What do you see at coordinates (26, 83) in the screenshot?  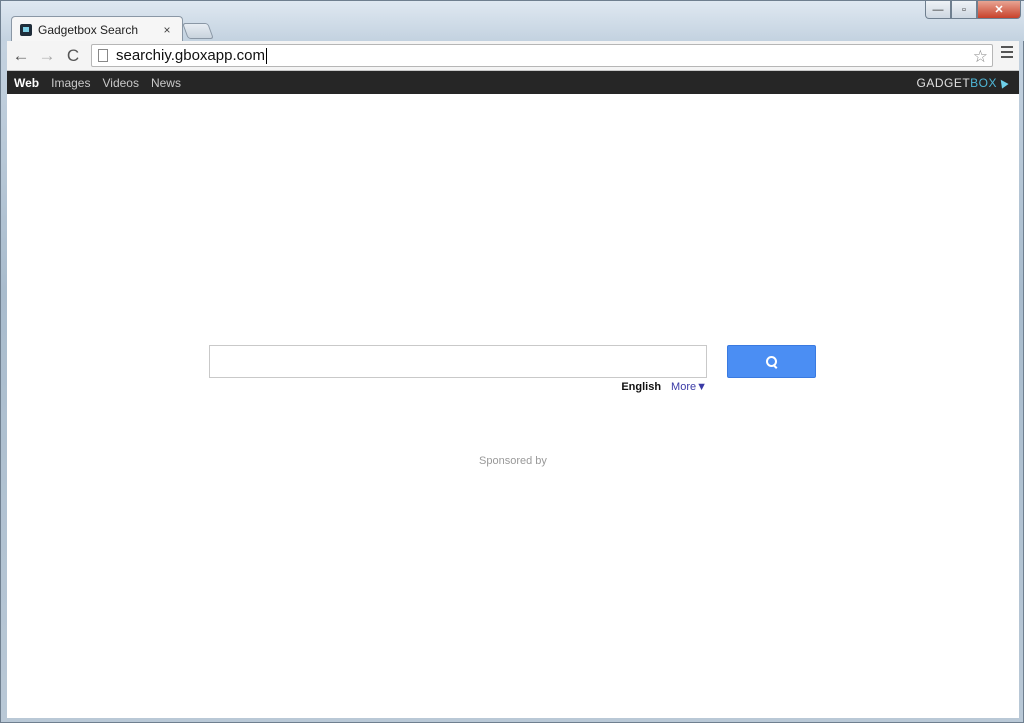 I see `nav-web-link: Web` at bounding box center [26, 83].